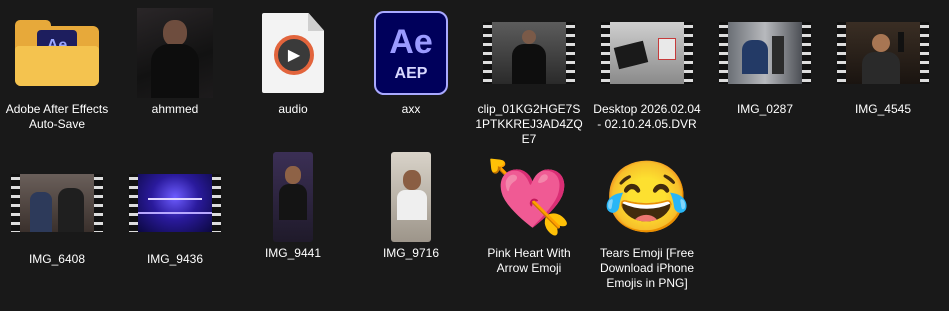 This screenshot has height=311, width=949. What do you see at coordinates (411, 253) in the screenshot?
I see `file-label: IMG_9716` at bounding box center [411, 253].